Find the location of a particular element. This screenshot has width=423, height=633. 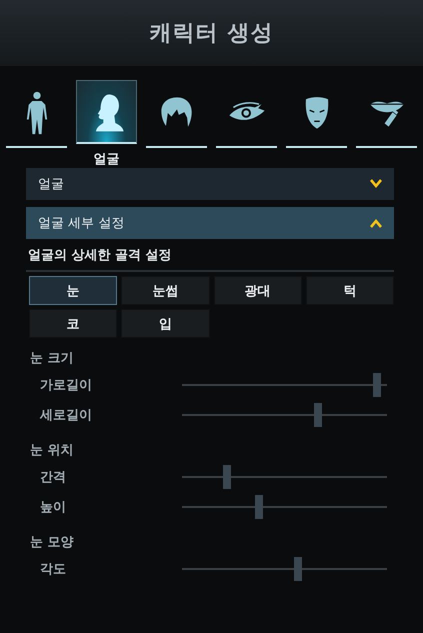

category-tab is located at coordinates (106, 112).